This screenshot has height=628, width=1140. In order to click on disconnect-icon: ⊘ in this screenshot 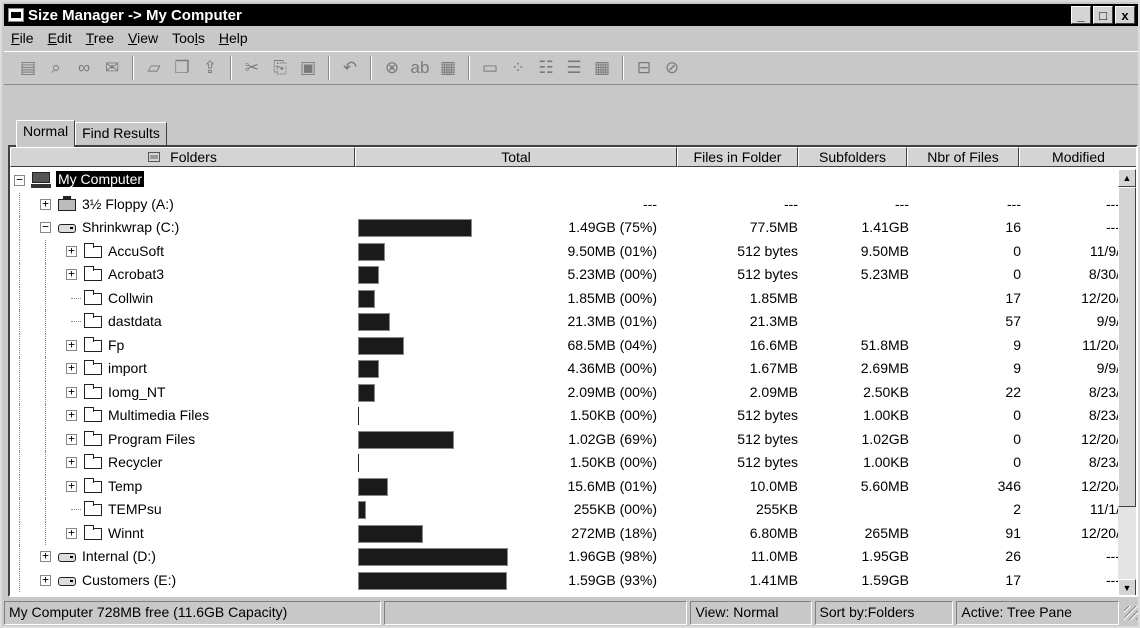, I will do `click(672, 68)`.